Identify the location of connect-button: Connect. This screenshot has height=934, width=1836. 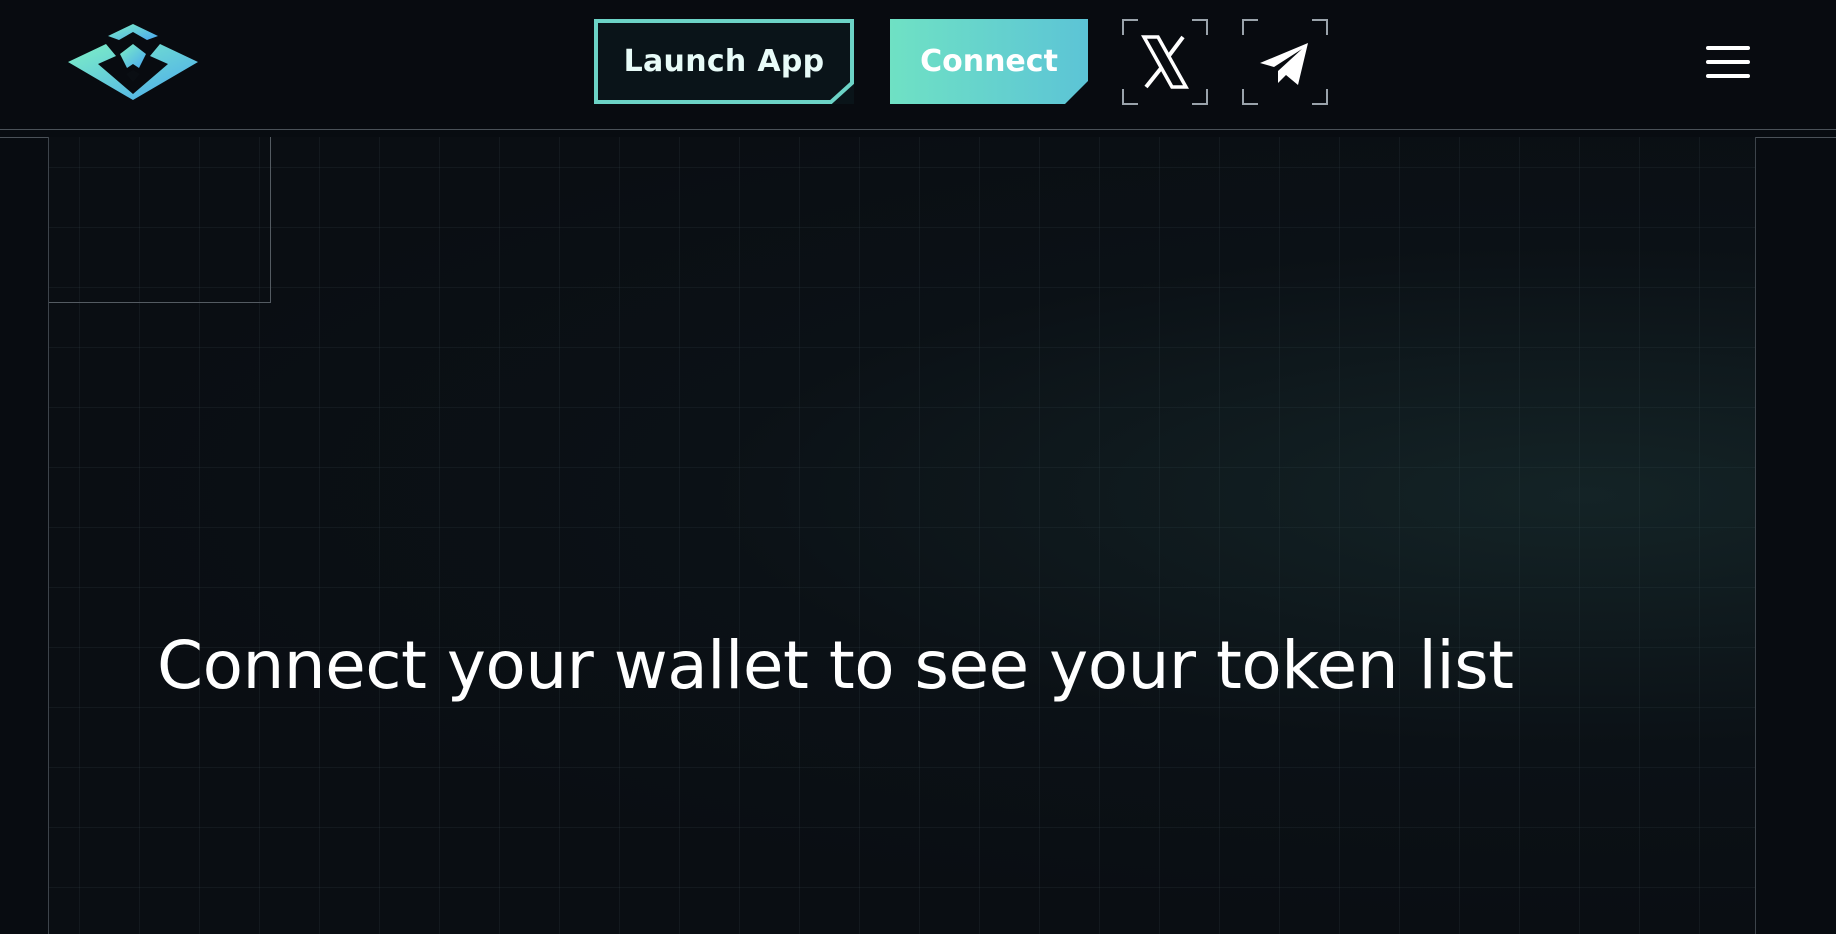
(989, 61).